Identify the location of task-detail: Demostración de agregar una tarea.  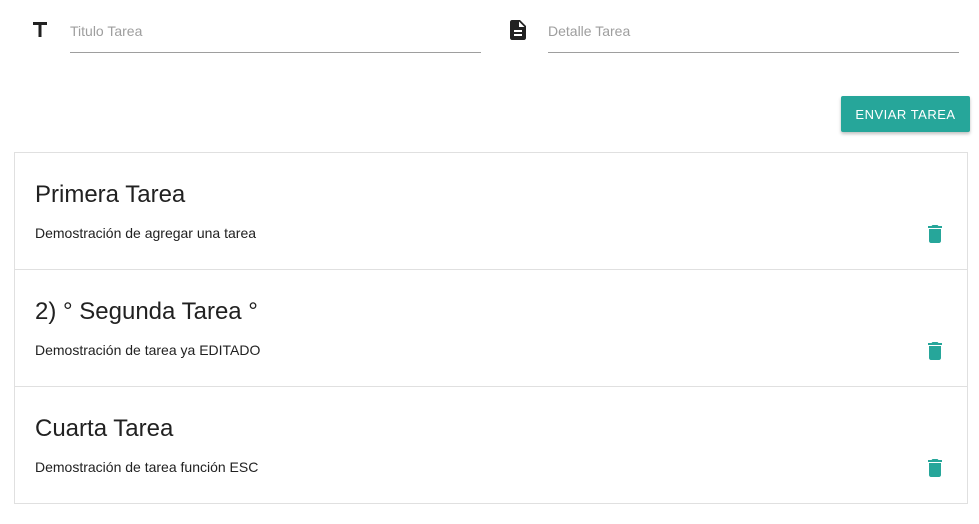
(146, 233).